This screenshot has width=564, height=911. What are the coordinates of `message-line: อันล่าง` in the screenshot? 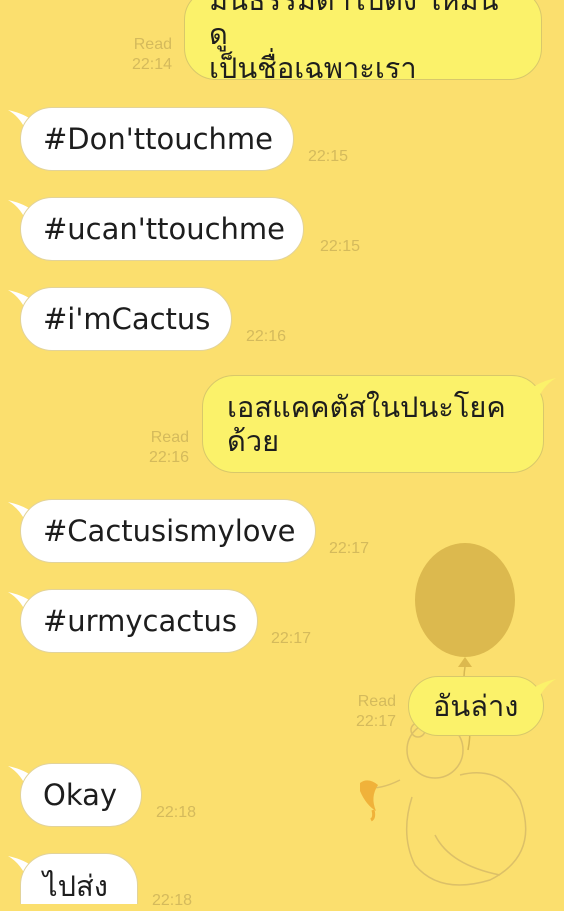 It's located at (476, 706).